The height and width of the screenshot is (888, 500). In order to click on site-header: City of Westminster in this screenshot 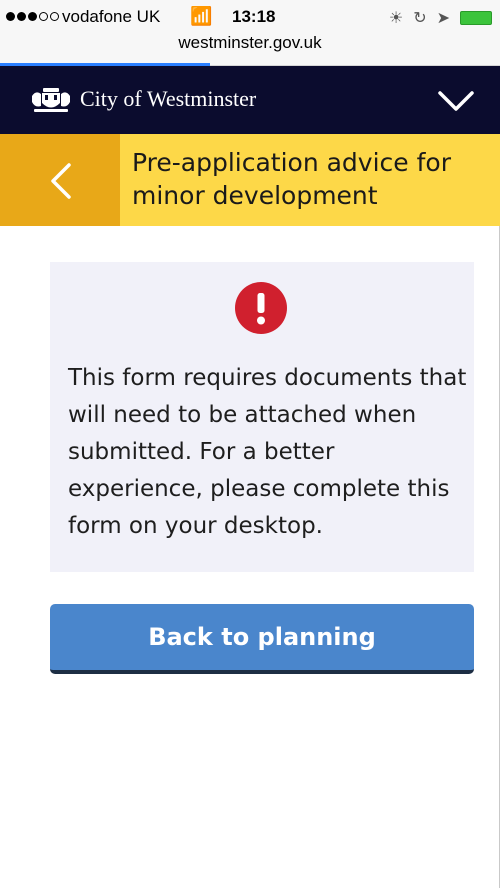, I will do `click(250, 100)`.